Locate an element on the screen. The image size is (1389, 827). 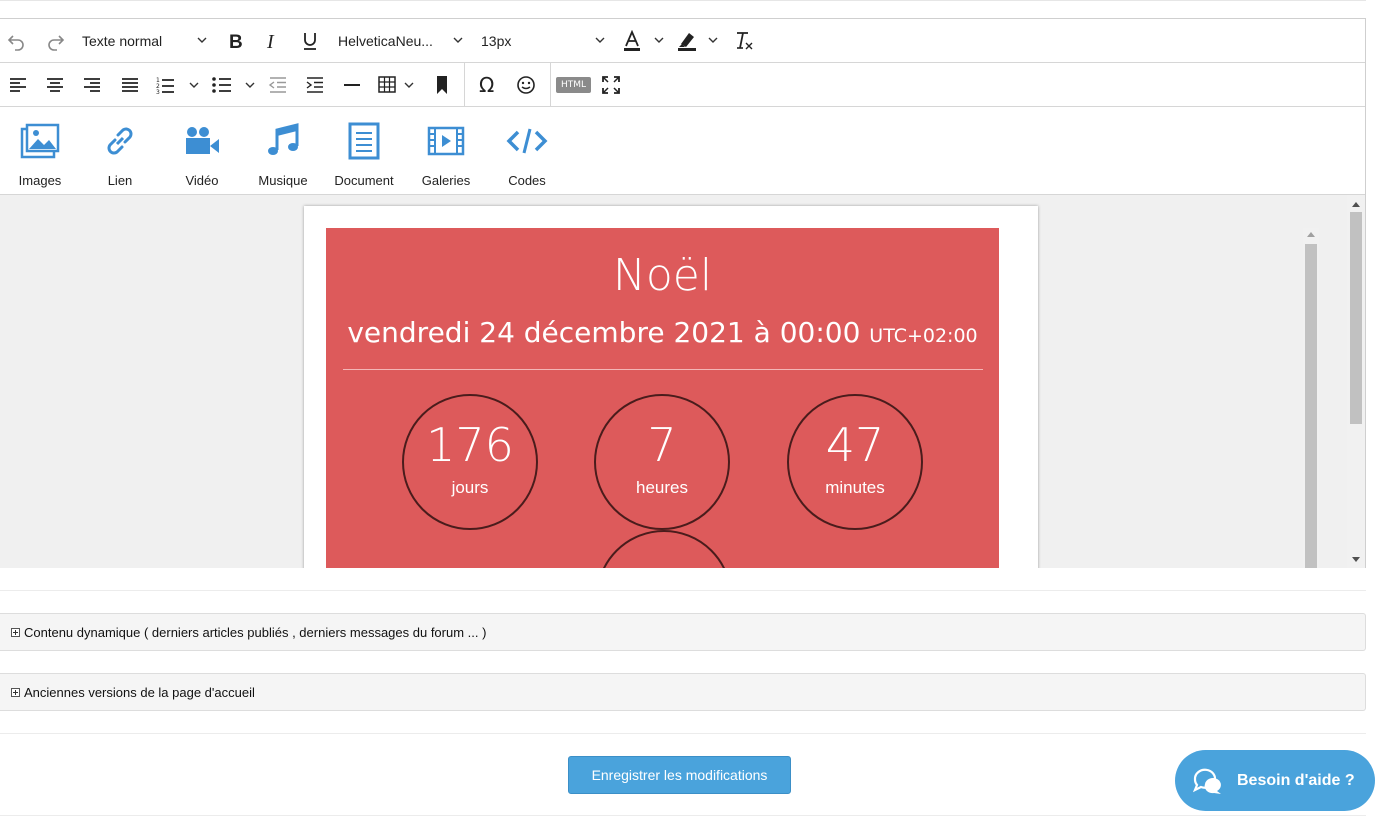
media-music-label: Musique is located at coordinates (283, 180).